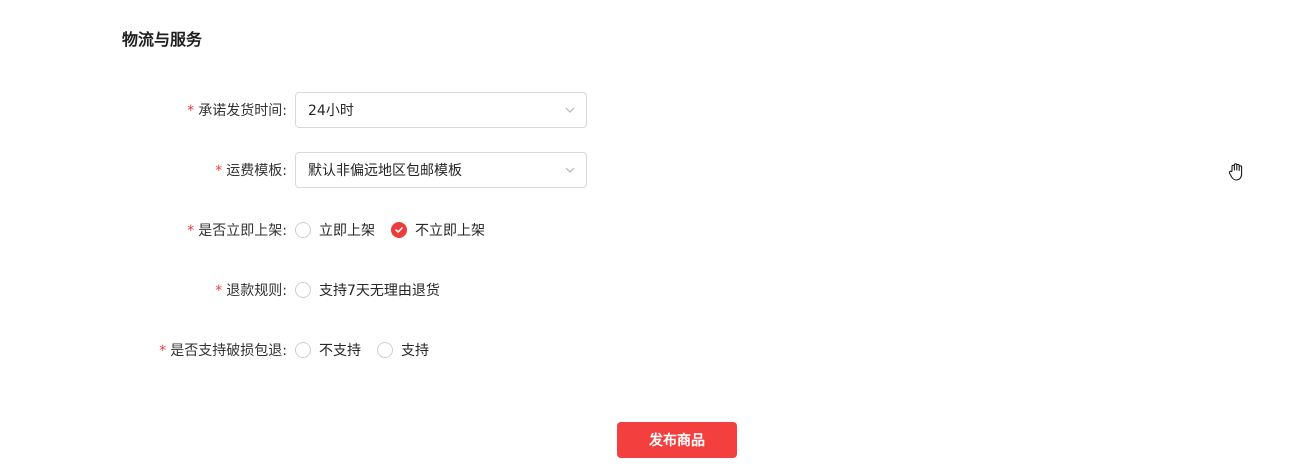  Describe the element at coordinates (228, 351) in the screenshot. I see `damage-return-label-text: 是否支持破损包退:` at that location.